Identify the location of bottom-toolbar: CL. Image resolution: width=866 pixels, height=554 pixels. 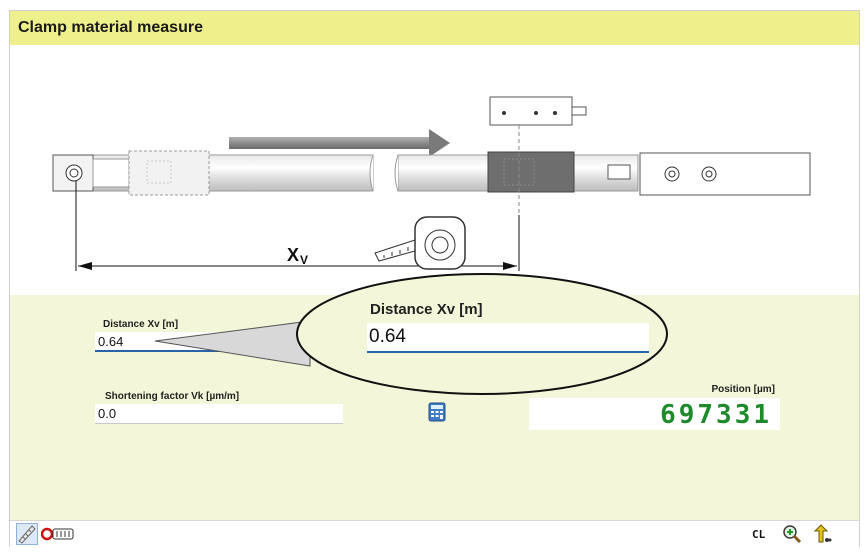
(434, 533).